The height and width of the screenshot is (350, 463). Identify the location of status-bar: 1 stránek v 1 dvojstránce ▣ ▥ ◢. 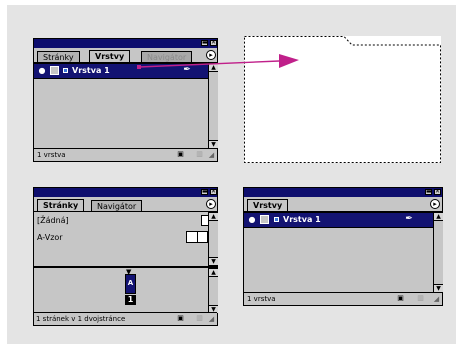
(125, 318).